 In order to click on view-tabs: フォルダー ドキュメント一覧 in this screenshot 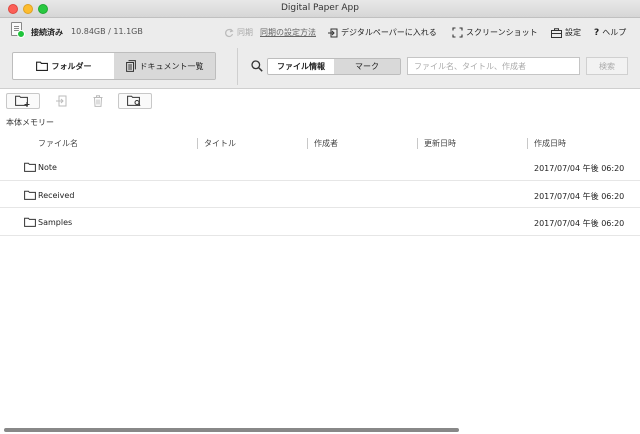, I will do `click(114, 66)`.